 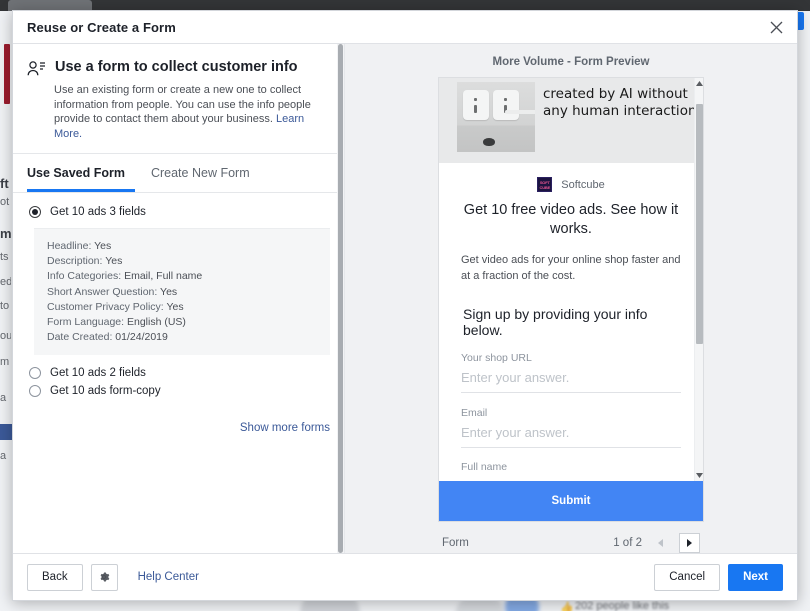 What do you see at coordinates (571, 219) in the screenshot?
I see `preview-headline: Get 10 free video ads. See how it works.` at bounding box center [571, 219].